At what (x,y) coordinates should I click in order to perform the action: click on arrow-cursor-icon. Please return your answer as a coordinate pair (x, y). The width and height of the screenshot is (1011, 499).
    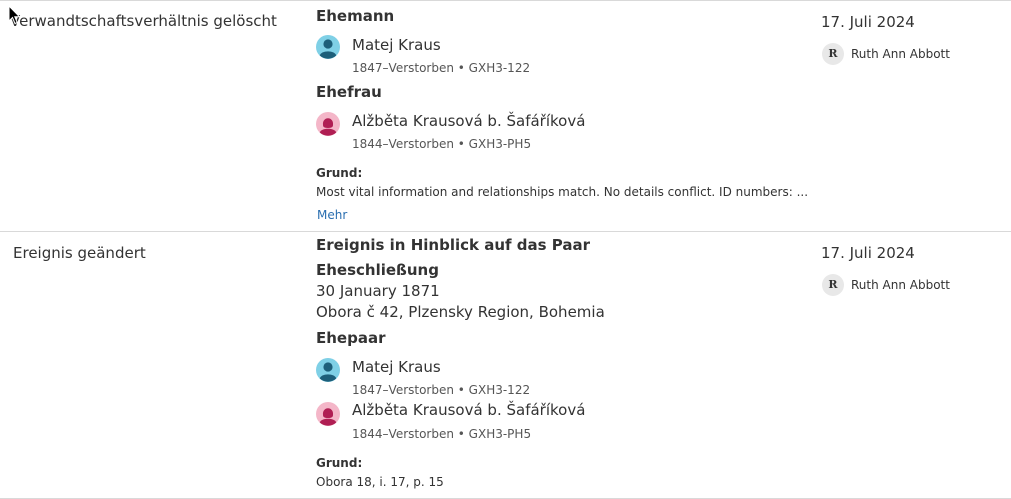
    Looking at the image, I should click on (14, 15).